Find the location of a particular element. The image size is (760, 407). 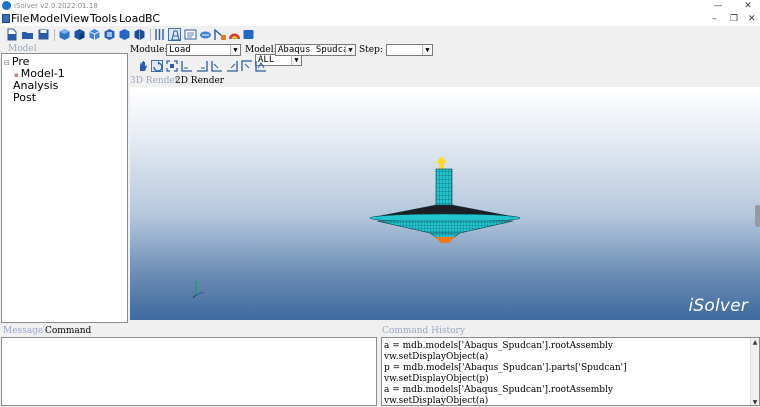

tree-item-post: Post is located at coordinates (24, 97).